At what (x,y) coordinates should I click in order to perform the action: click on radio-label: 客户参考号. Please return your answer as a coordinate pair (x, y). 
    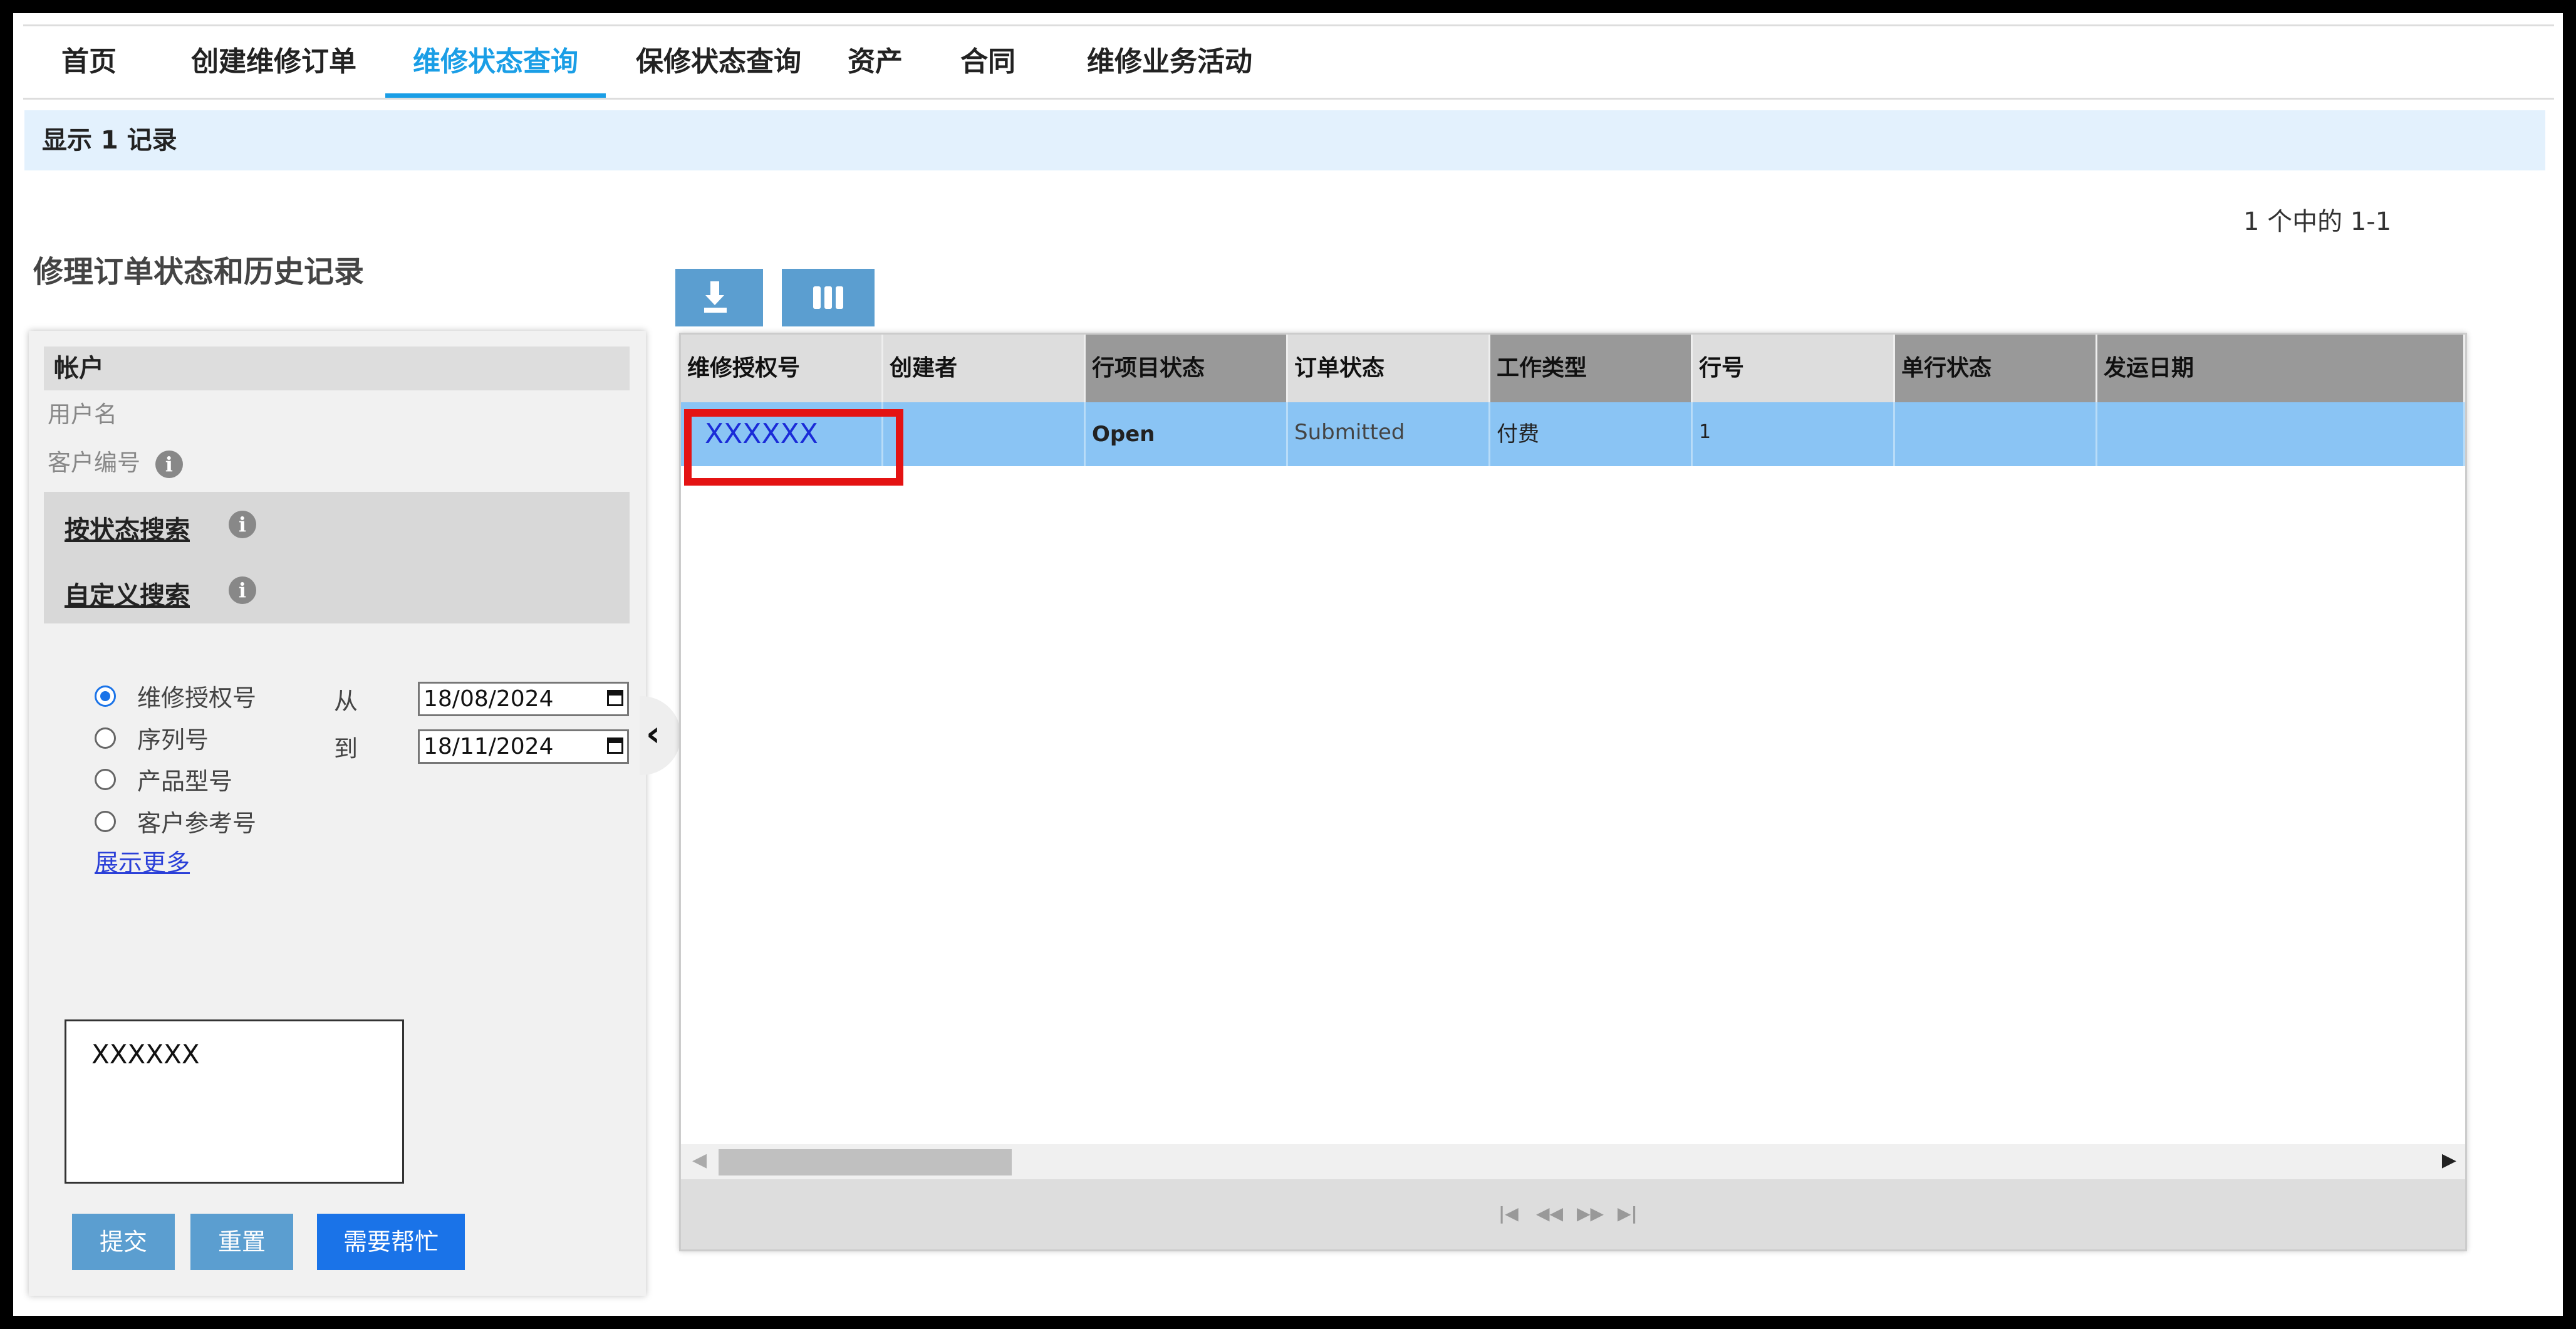
    Looking at the image, I should click on (197, 823).